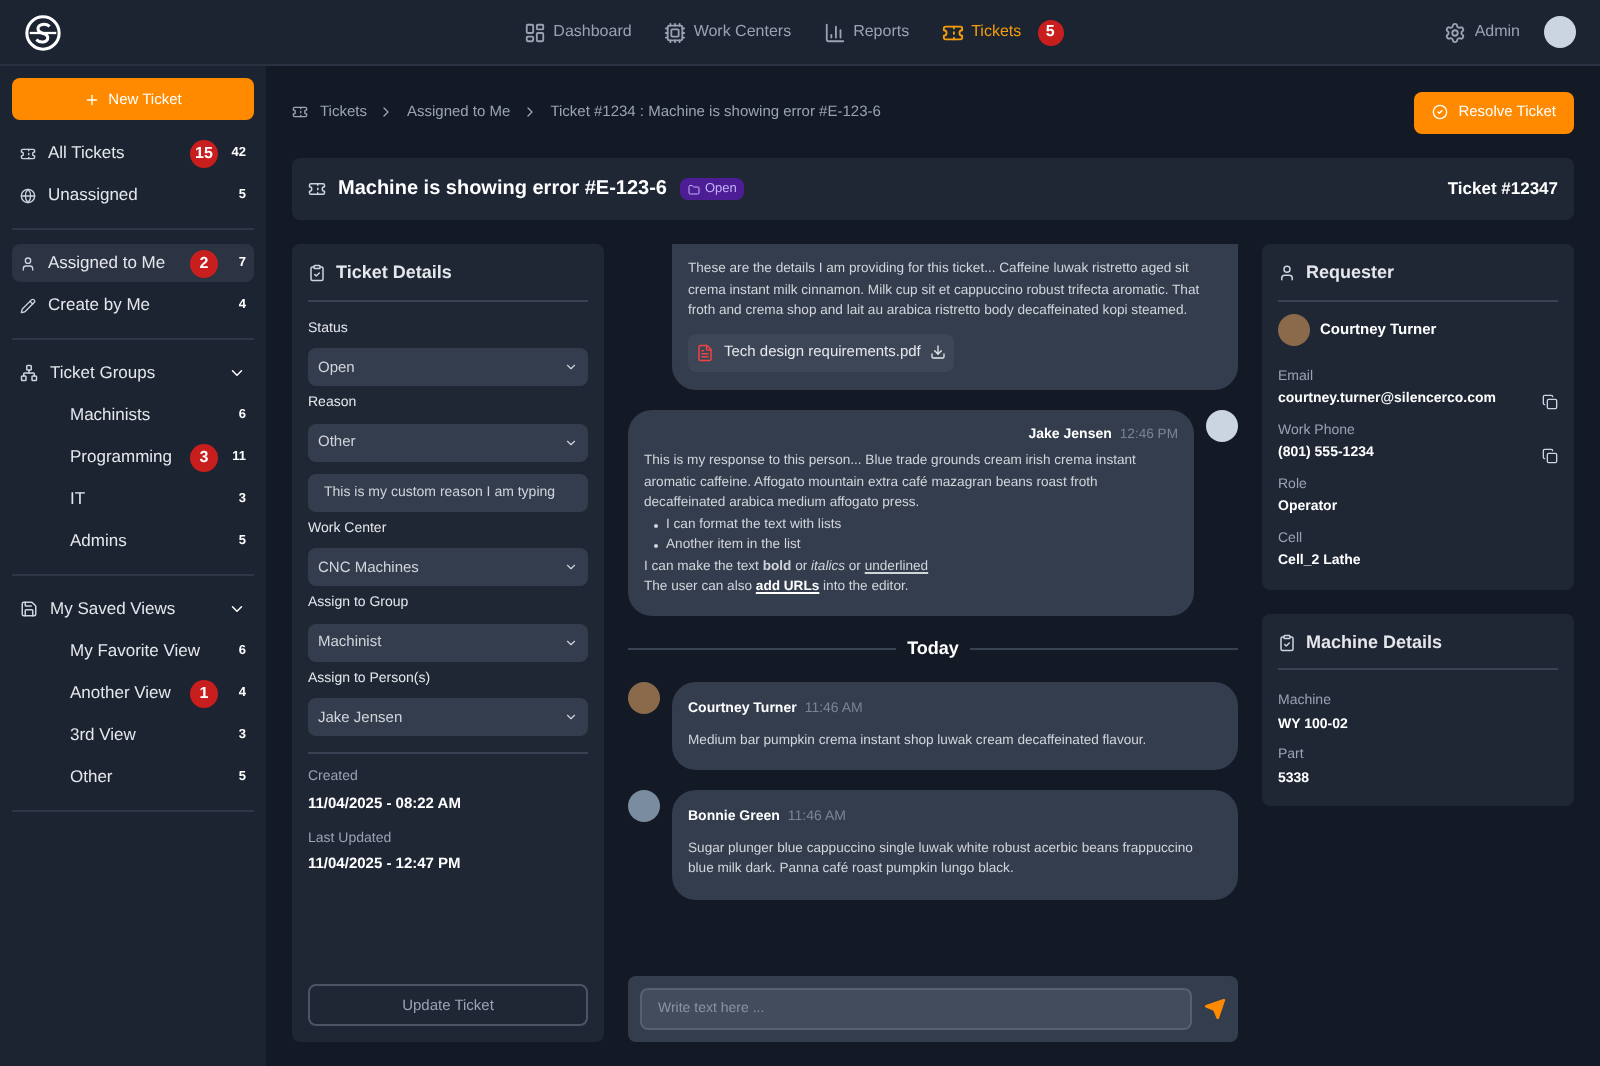 This screenshot has height=1066, width=1600. I want to click on pencil-icon, so click(28, 305).